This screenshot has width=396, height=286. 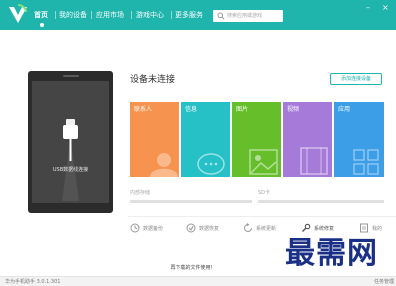 What do you see at coordinates (140, 193) in the screenshot?
I see `internal-storage-label: 内部存储` at bounding box center [140, 193].